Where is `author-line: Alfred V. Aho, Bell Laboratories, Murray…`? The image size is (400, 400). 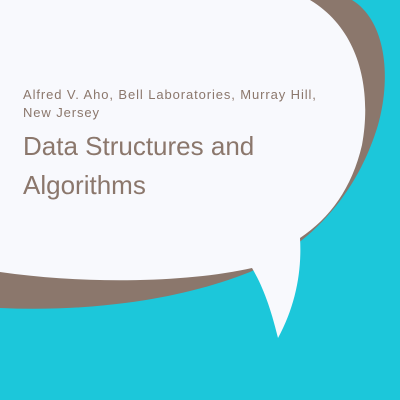
author-line: Alfred V. Aho, Bell Laboratories, Murray… is located at coordinates (170, 103).